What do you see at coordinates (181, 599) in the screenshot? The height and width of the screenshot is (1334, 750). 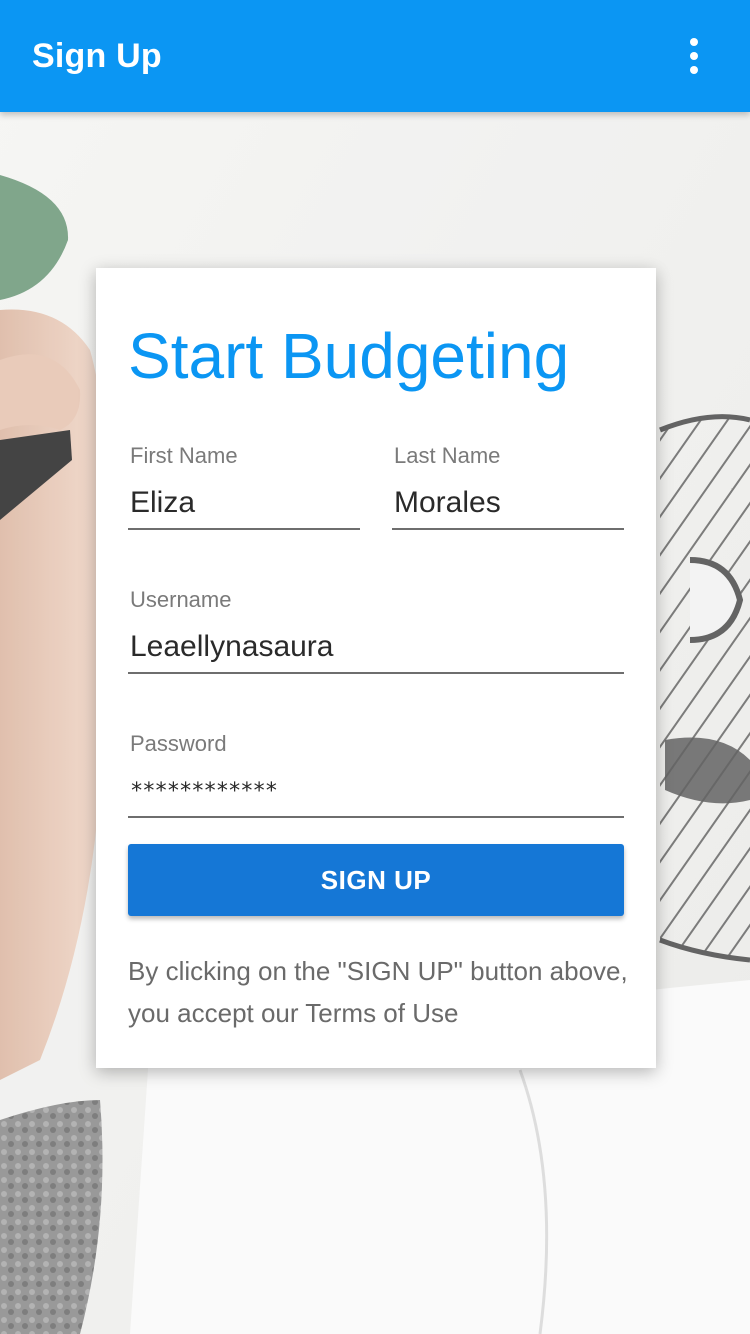 I see `username-label: Username` at bounding box center [181, 599].